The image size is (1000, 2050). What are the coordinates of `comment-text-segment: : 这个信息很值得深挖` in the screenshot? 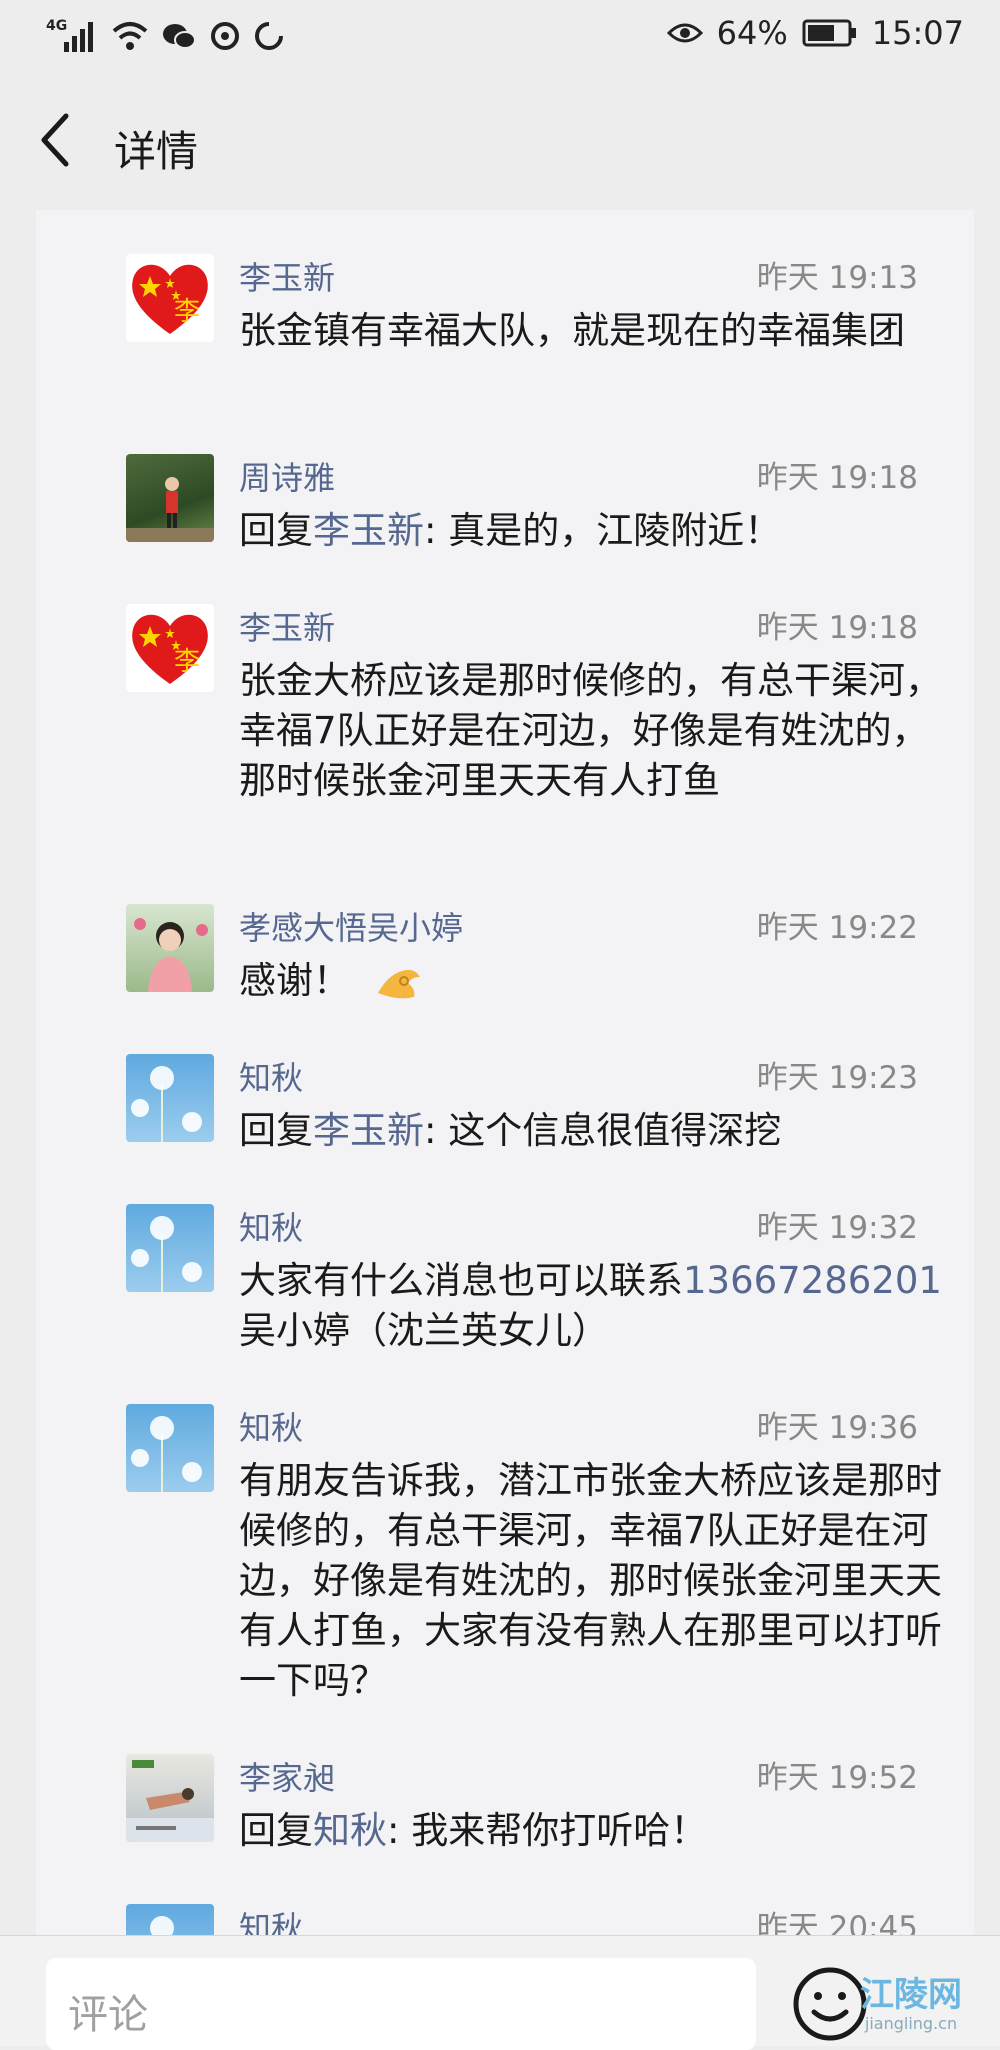 It's located at (603, 1130).